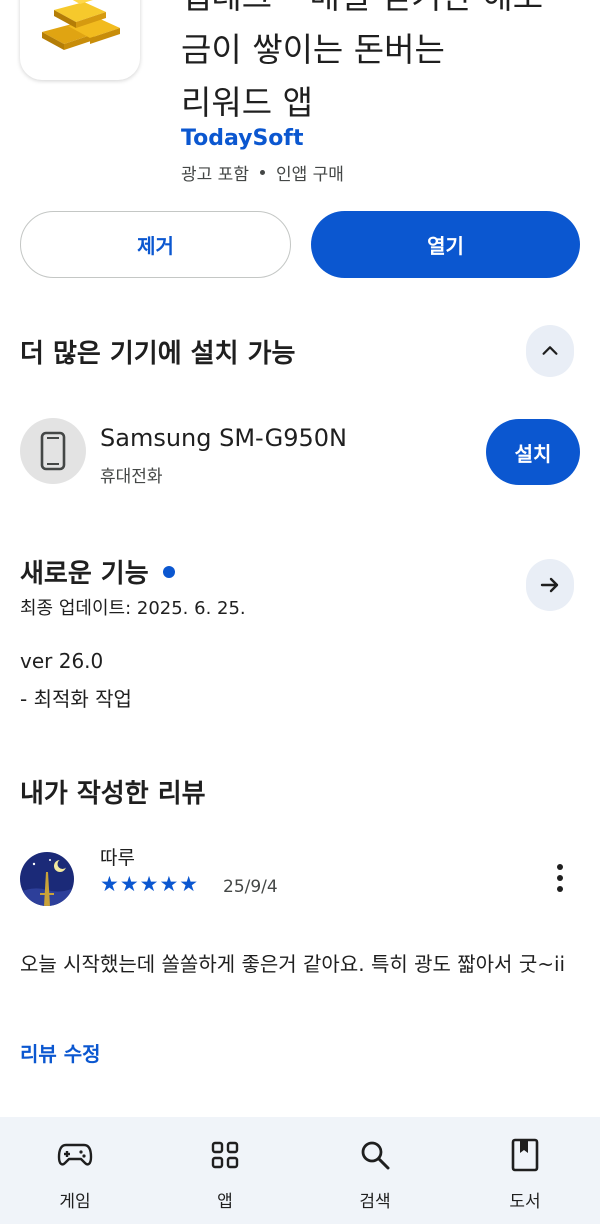  Describe the element at coordinates (84, 574) in the screenshot. I see `whats-new-label: 새로운 기능` at that location.